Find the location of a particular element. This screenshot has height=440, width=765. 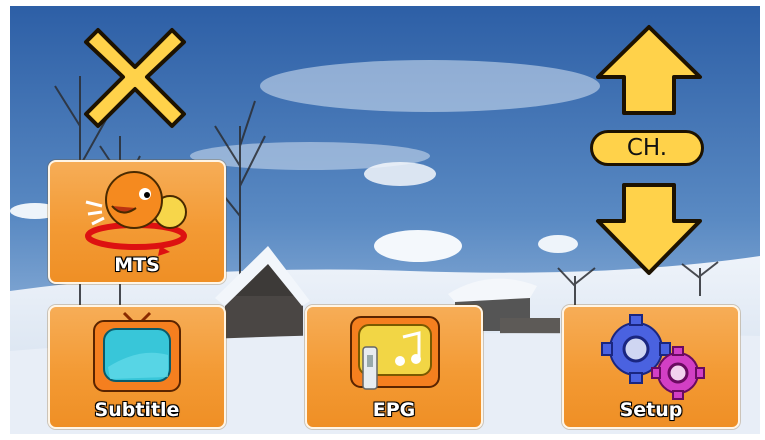

epg-label: EPG is located at coordinates (394, 410).